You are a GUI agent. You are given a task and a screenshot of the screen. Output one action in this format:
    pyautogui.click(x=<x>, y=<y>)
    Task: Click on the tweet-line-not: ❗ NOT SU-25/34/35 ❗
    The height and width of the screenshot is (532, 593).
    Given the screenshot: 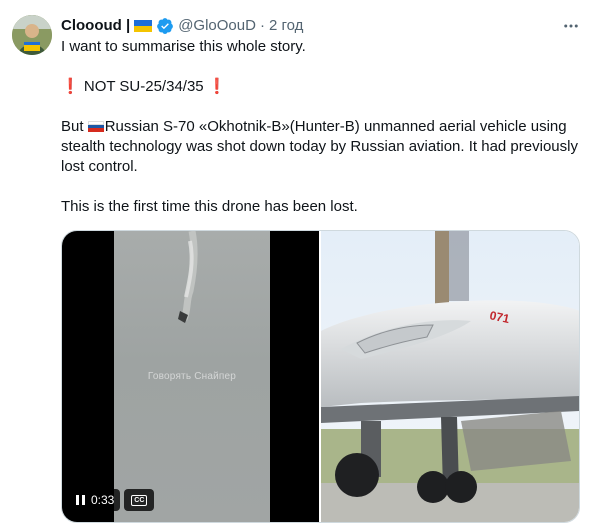 What is the action you would take?
    pyautogui.click(x=323, y=87)
    